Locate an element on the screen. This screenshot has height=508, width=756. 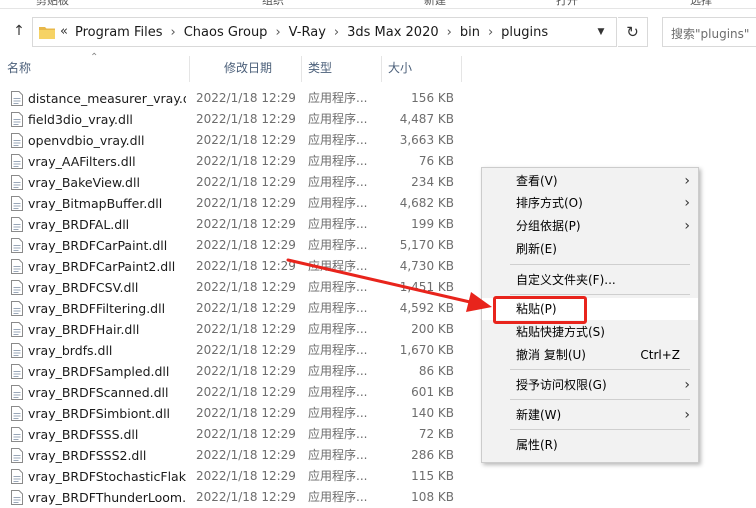
breadcrumb-item: V-Ray is located at coordinates (307, 32).